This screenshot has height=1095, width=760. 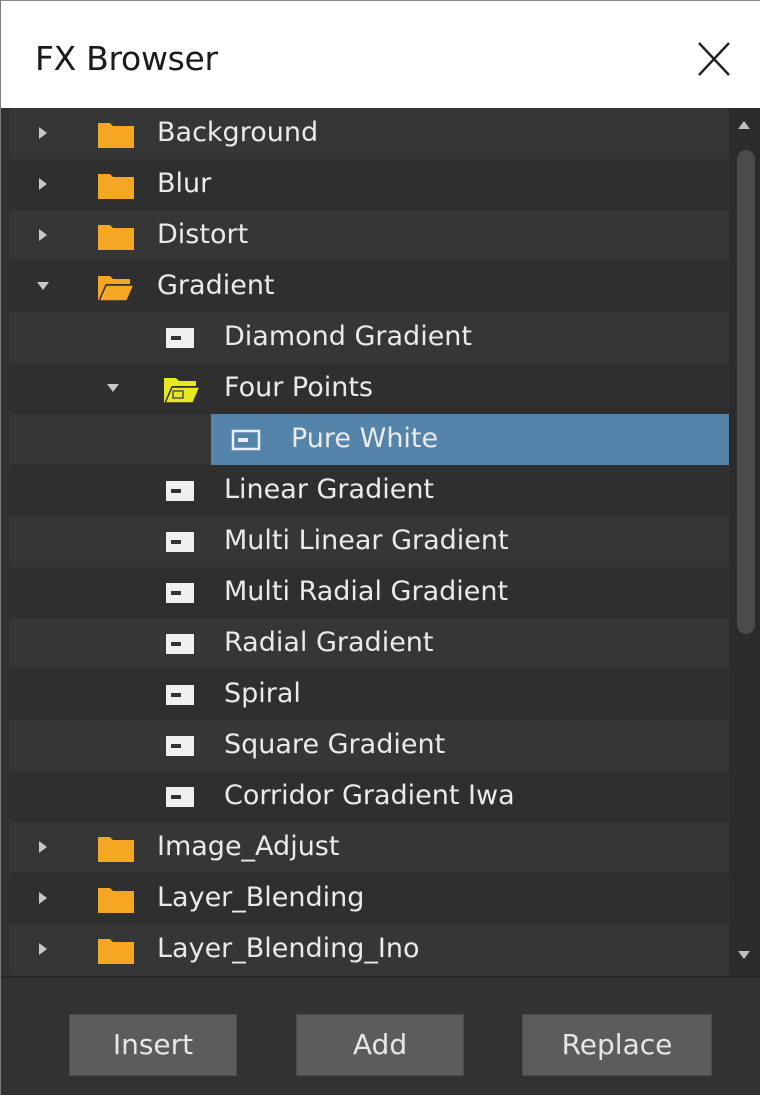 I want to click on tree-item-corridor-gradient-iwa: Corridor Gradient Iwa, so click(x=369, y=796).